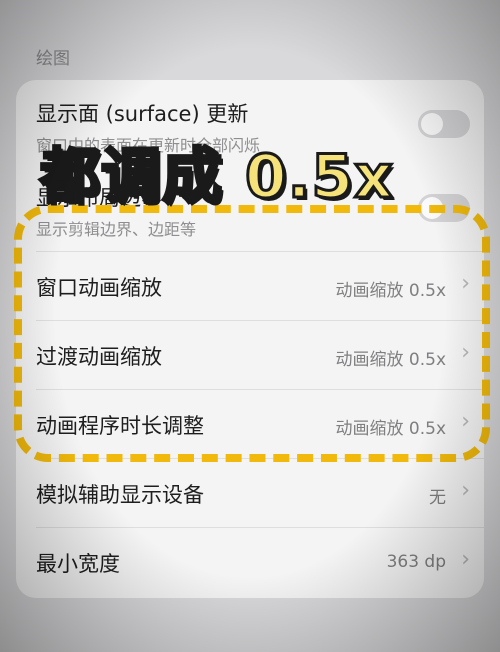  Describe the element at coordinates (250, 493) in the screenshot. I see `setting-row-simulate-secondary-displays: 模拟辅助显示设备 无 ›` at that location.